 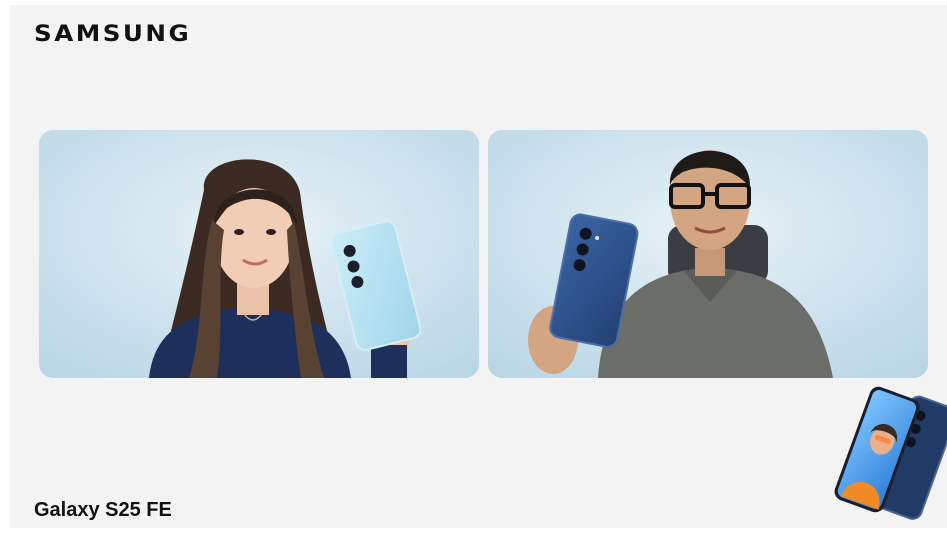 I want to click on samsung-logo: SAMSUNG, so click(x=113, y=34).